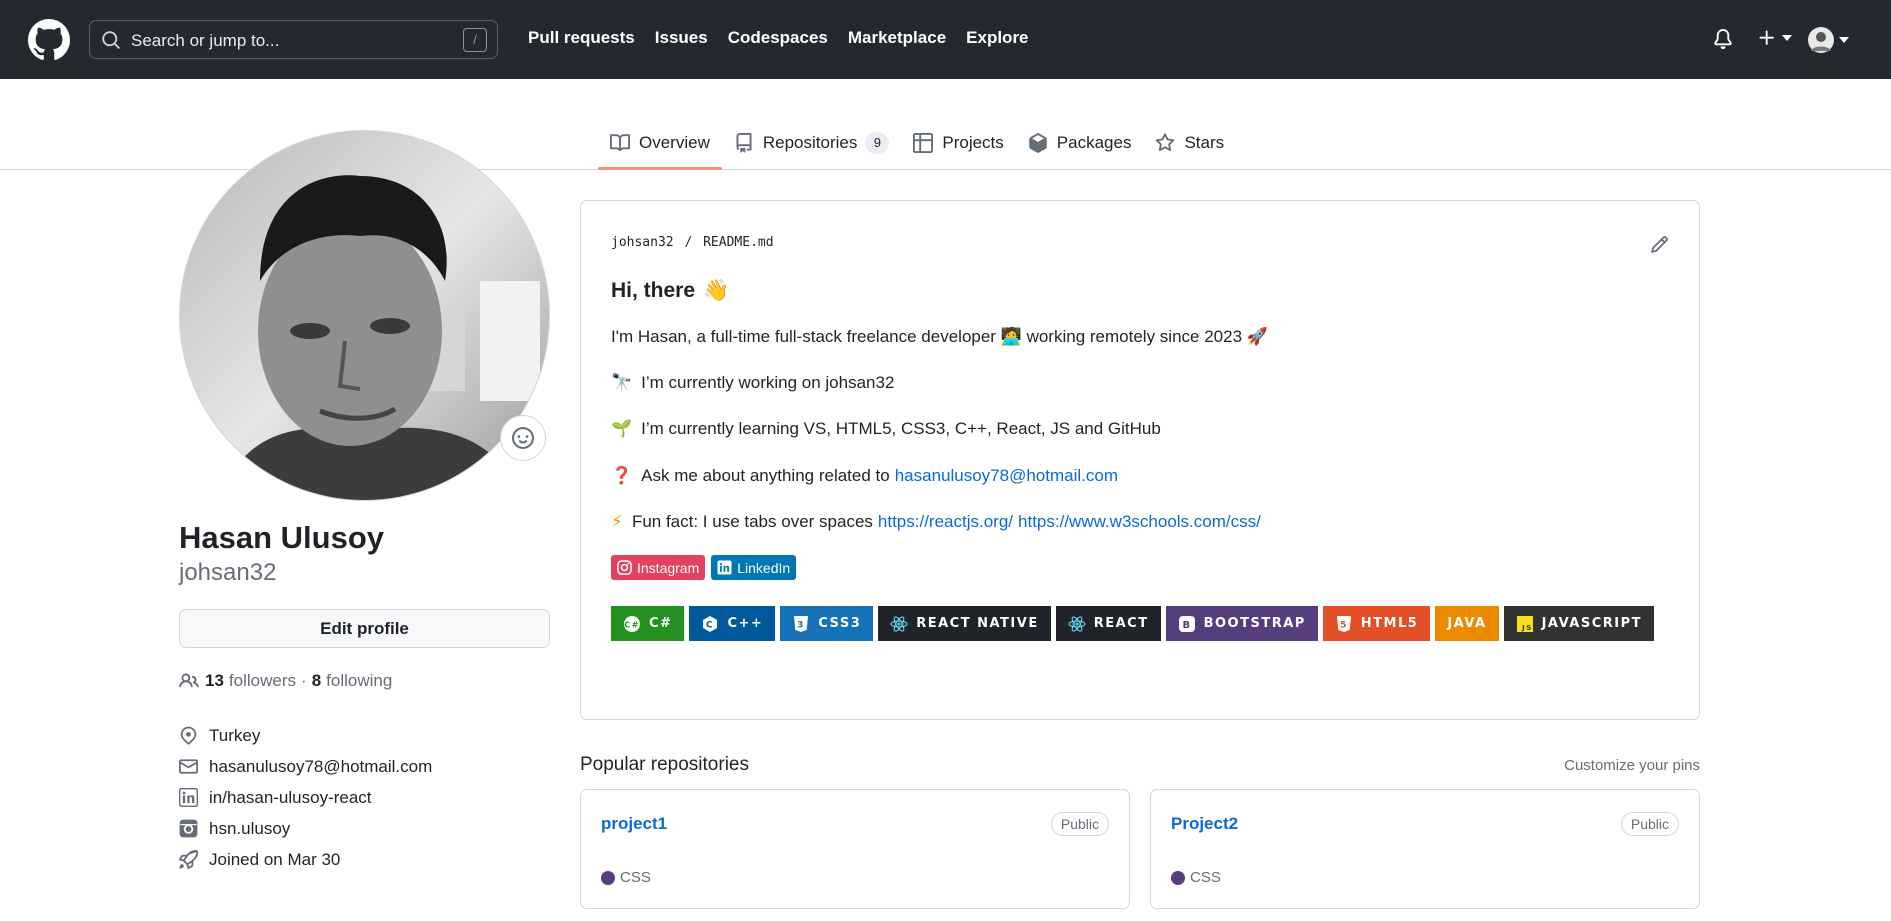  I want to click on followers-count: 13, so click(214, 681).